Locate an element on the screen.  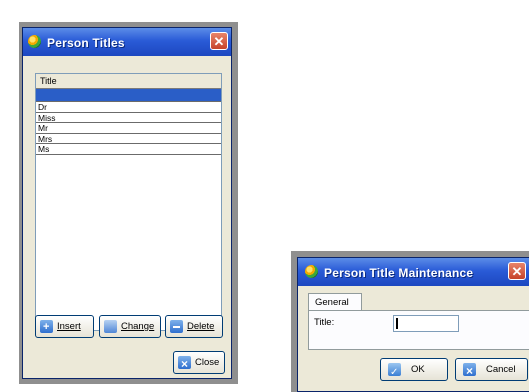
title-field-label: Title: is located at coordinates (324, 322).